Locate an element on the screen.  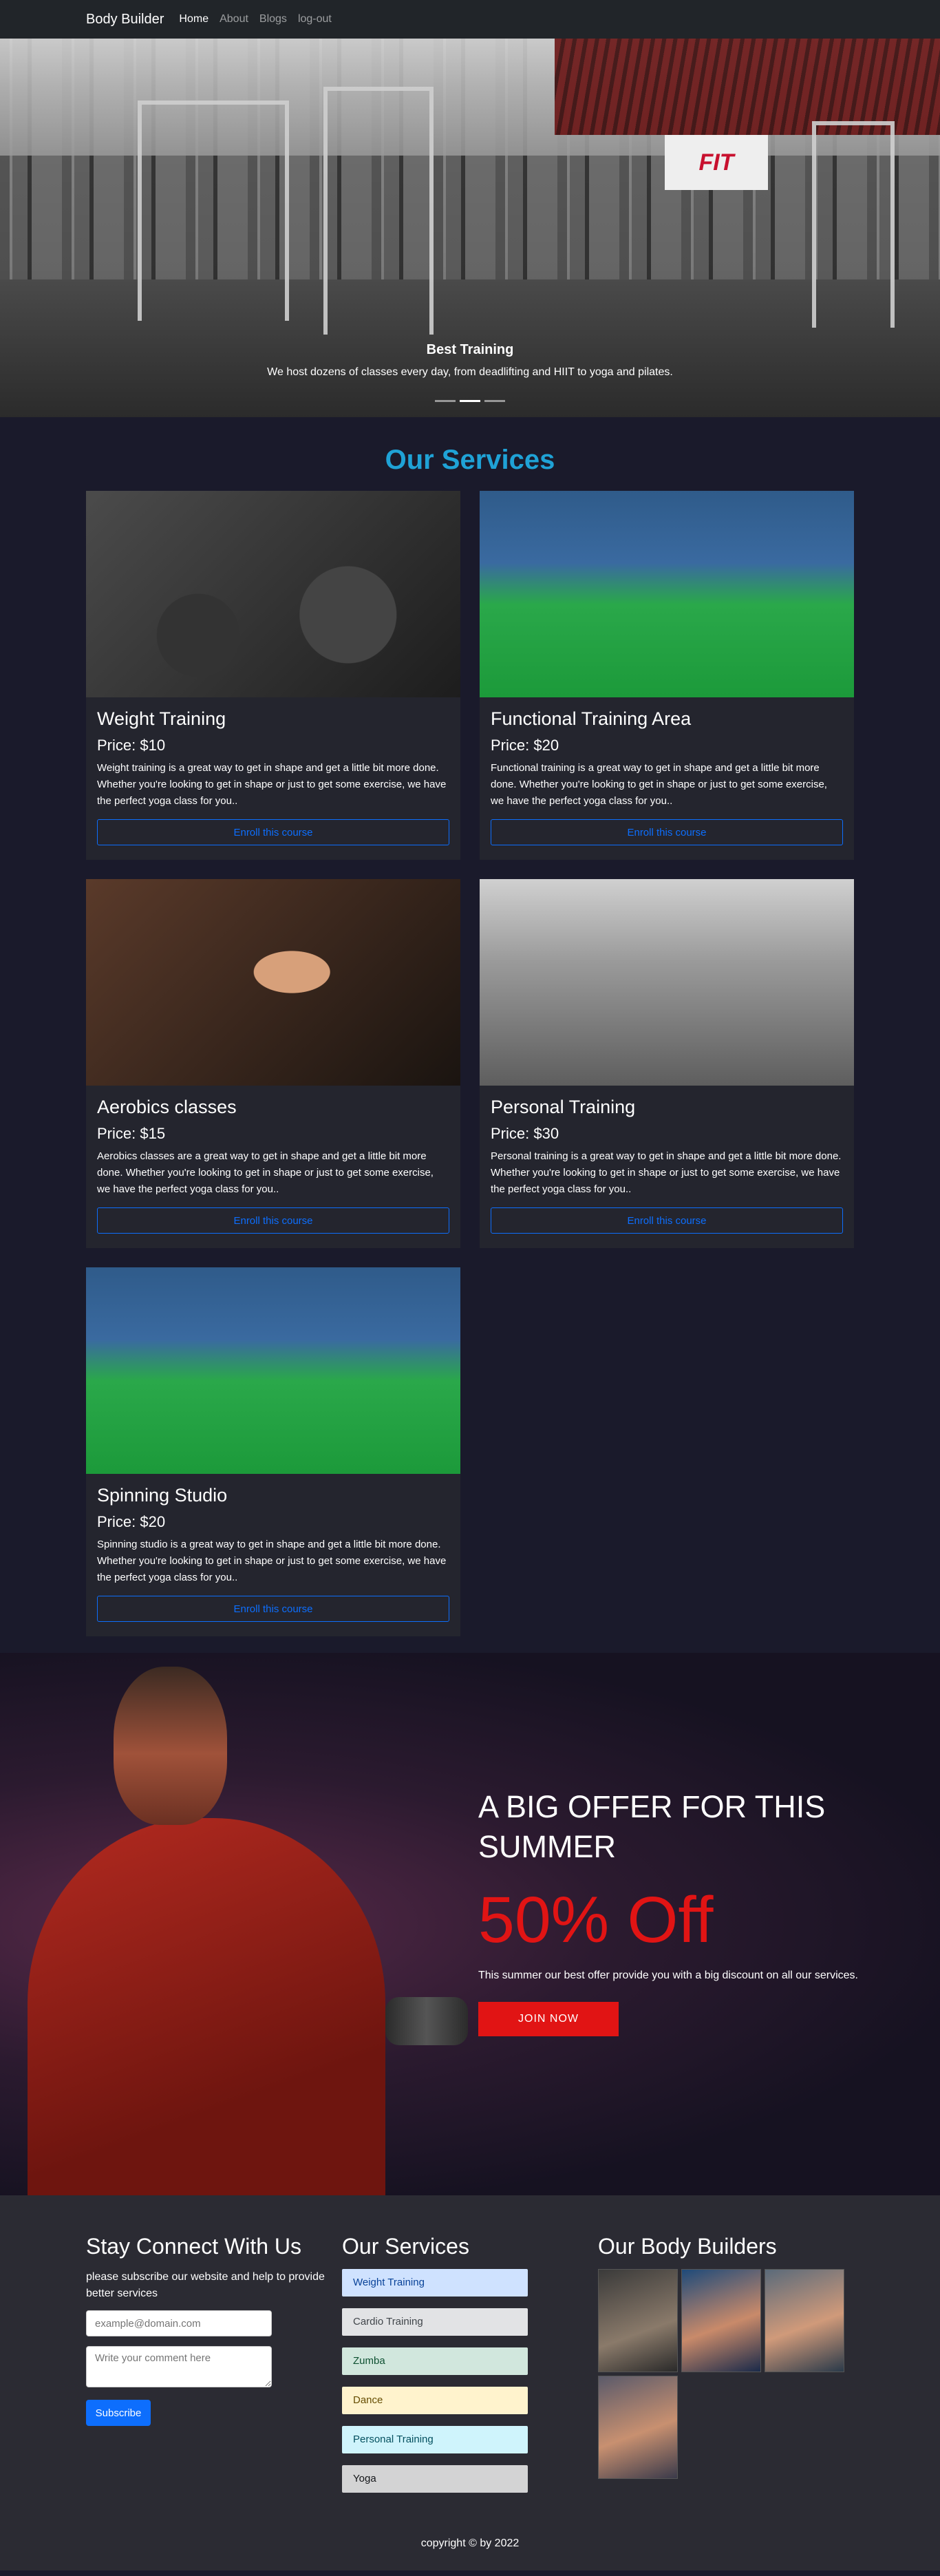
carousel-indicators is located at coordinates (470, 401).